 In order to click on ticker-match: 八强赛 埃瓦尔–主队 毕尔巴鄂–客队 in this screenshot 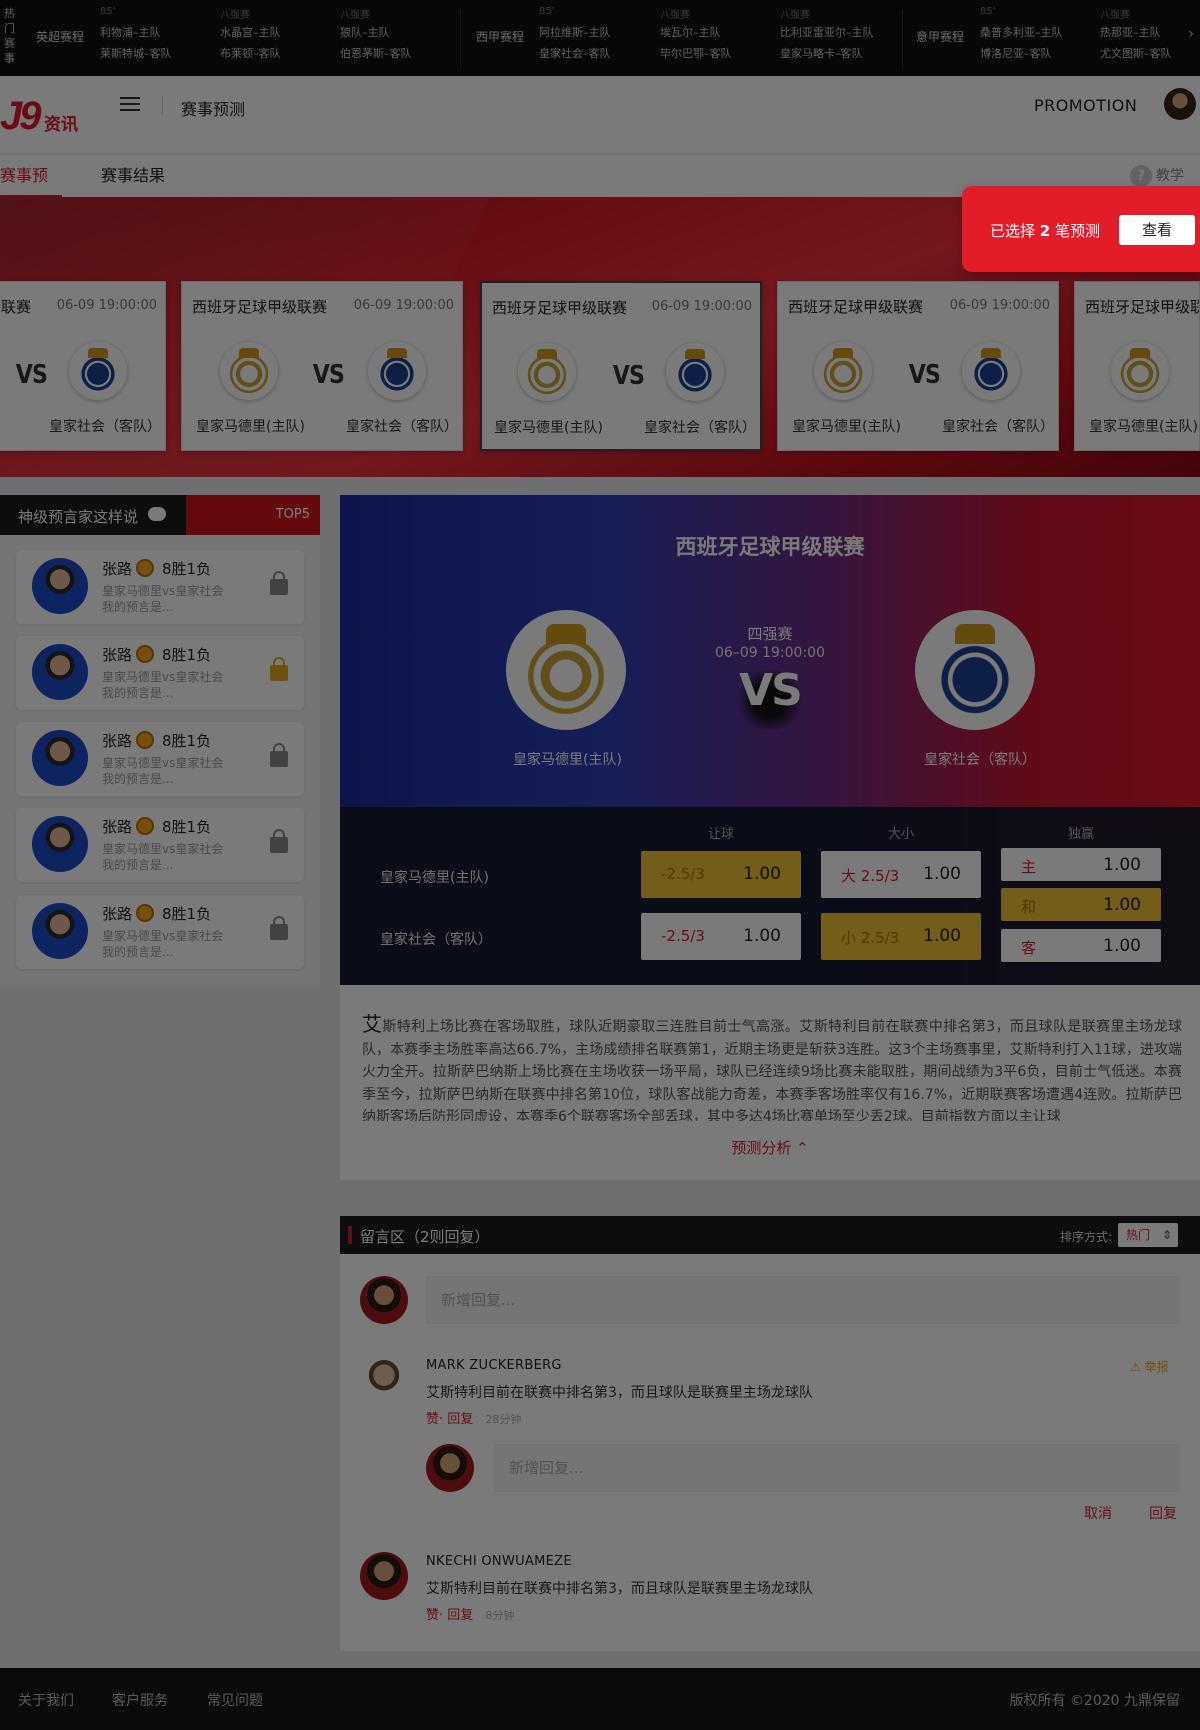, I will do `click(715, 35)`.